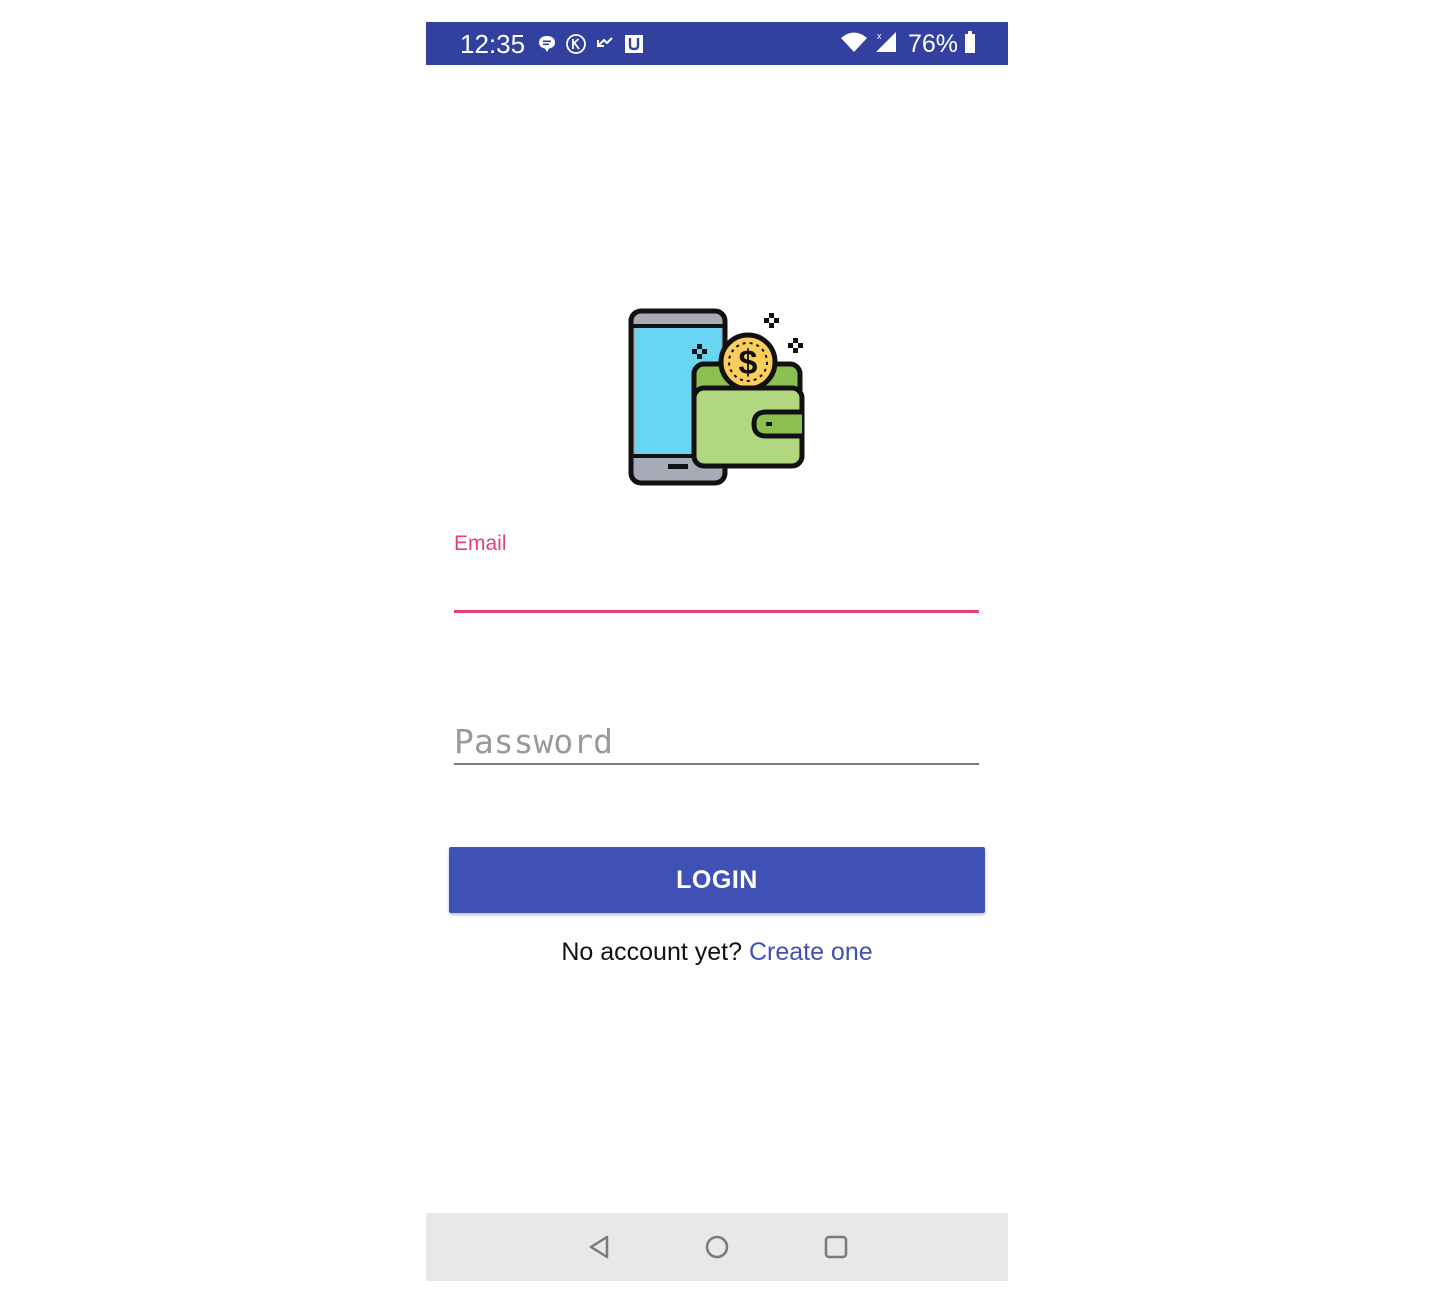 The width and height of the screenshot is (1432, 1304). What do you see at coordinates (854, 44) in the screenshot?
I see `wifi-icon` at bounding box center [854, 44].